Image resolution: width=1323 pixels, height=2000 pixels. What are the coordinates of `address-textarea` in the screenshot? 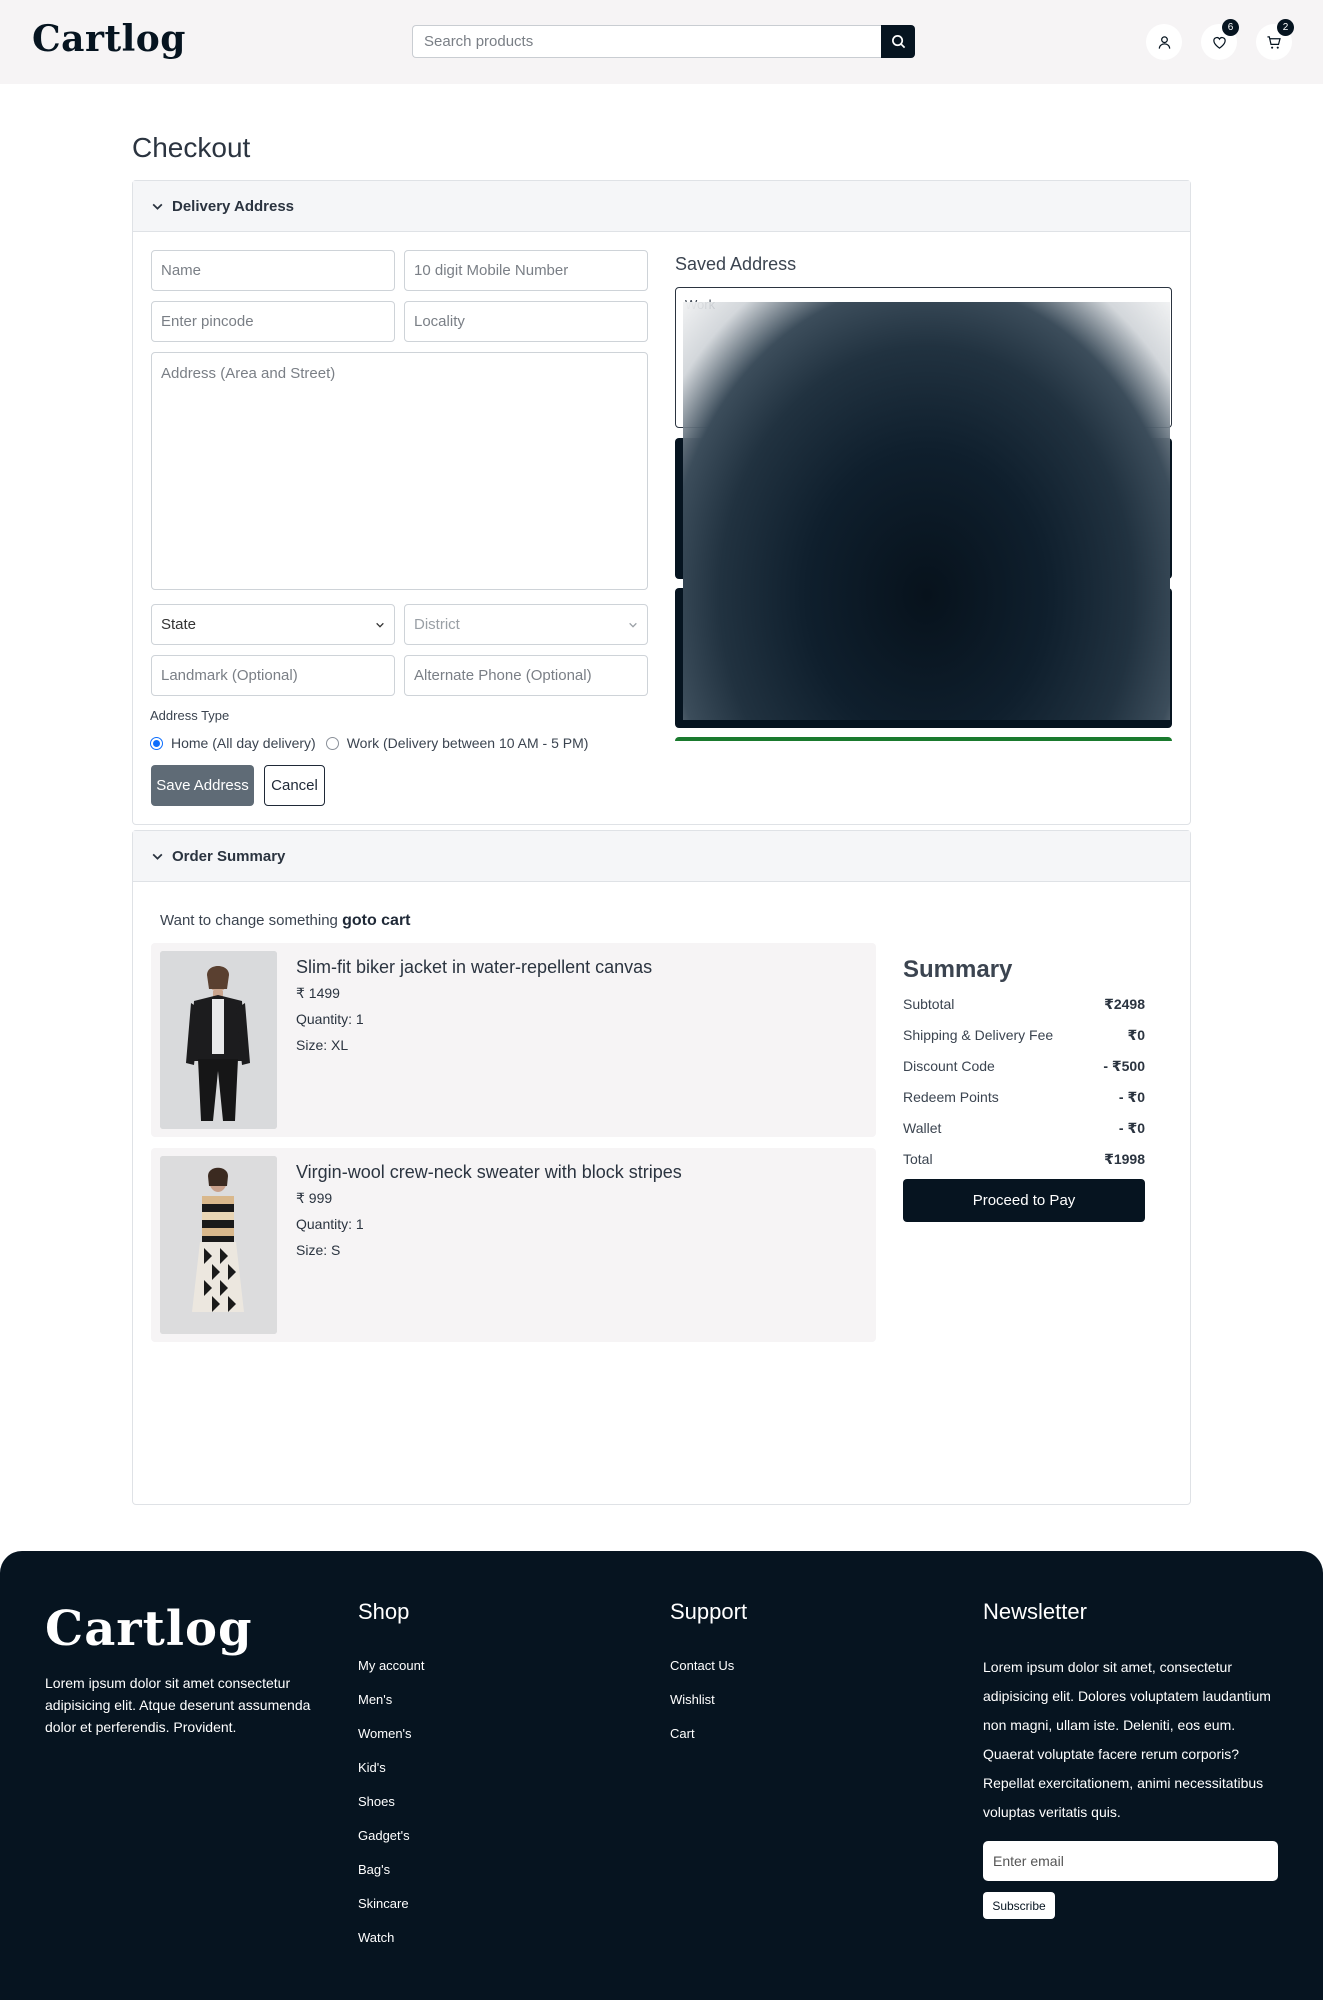 It's located at (399, 471).